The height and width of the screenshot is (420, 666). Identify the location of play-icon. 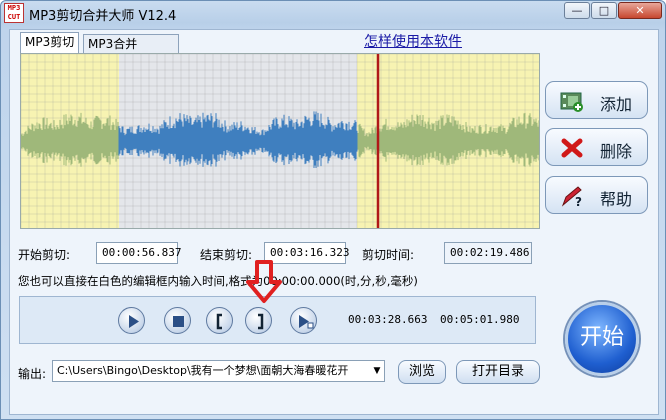
(134, 321).